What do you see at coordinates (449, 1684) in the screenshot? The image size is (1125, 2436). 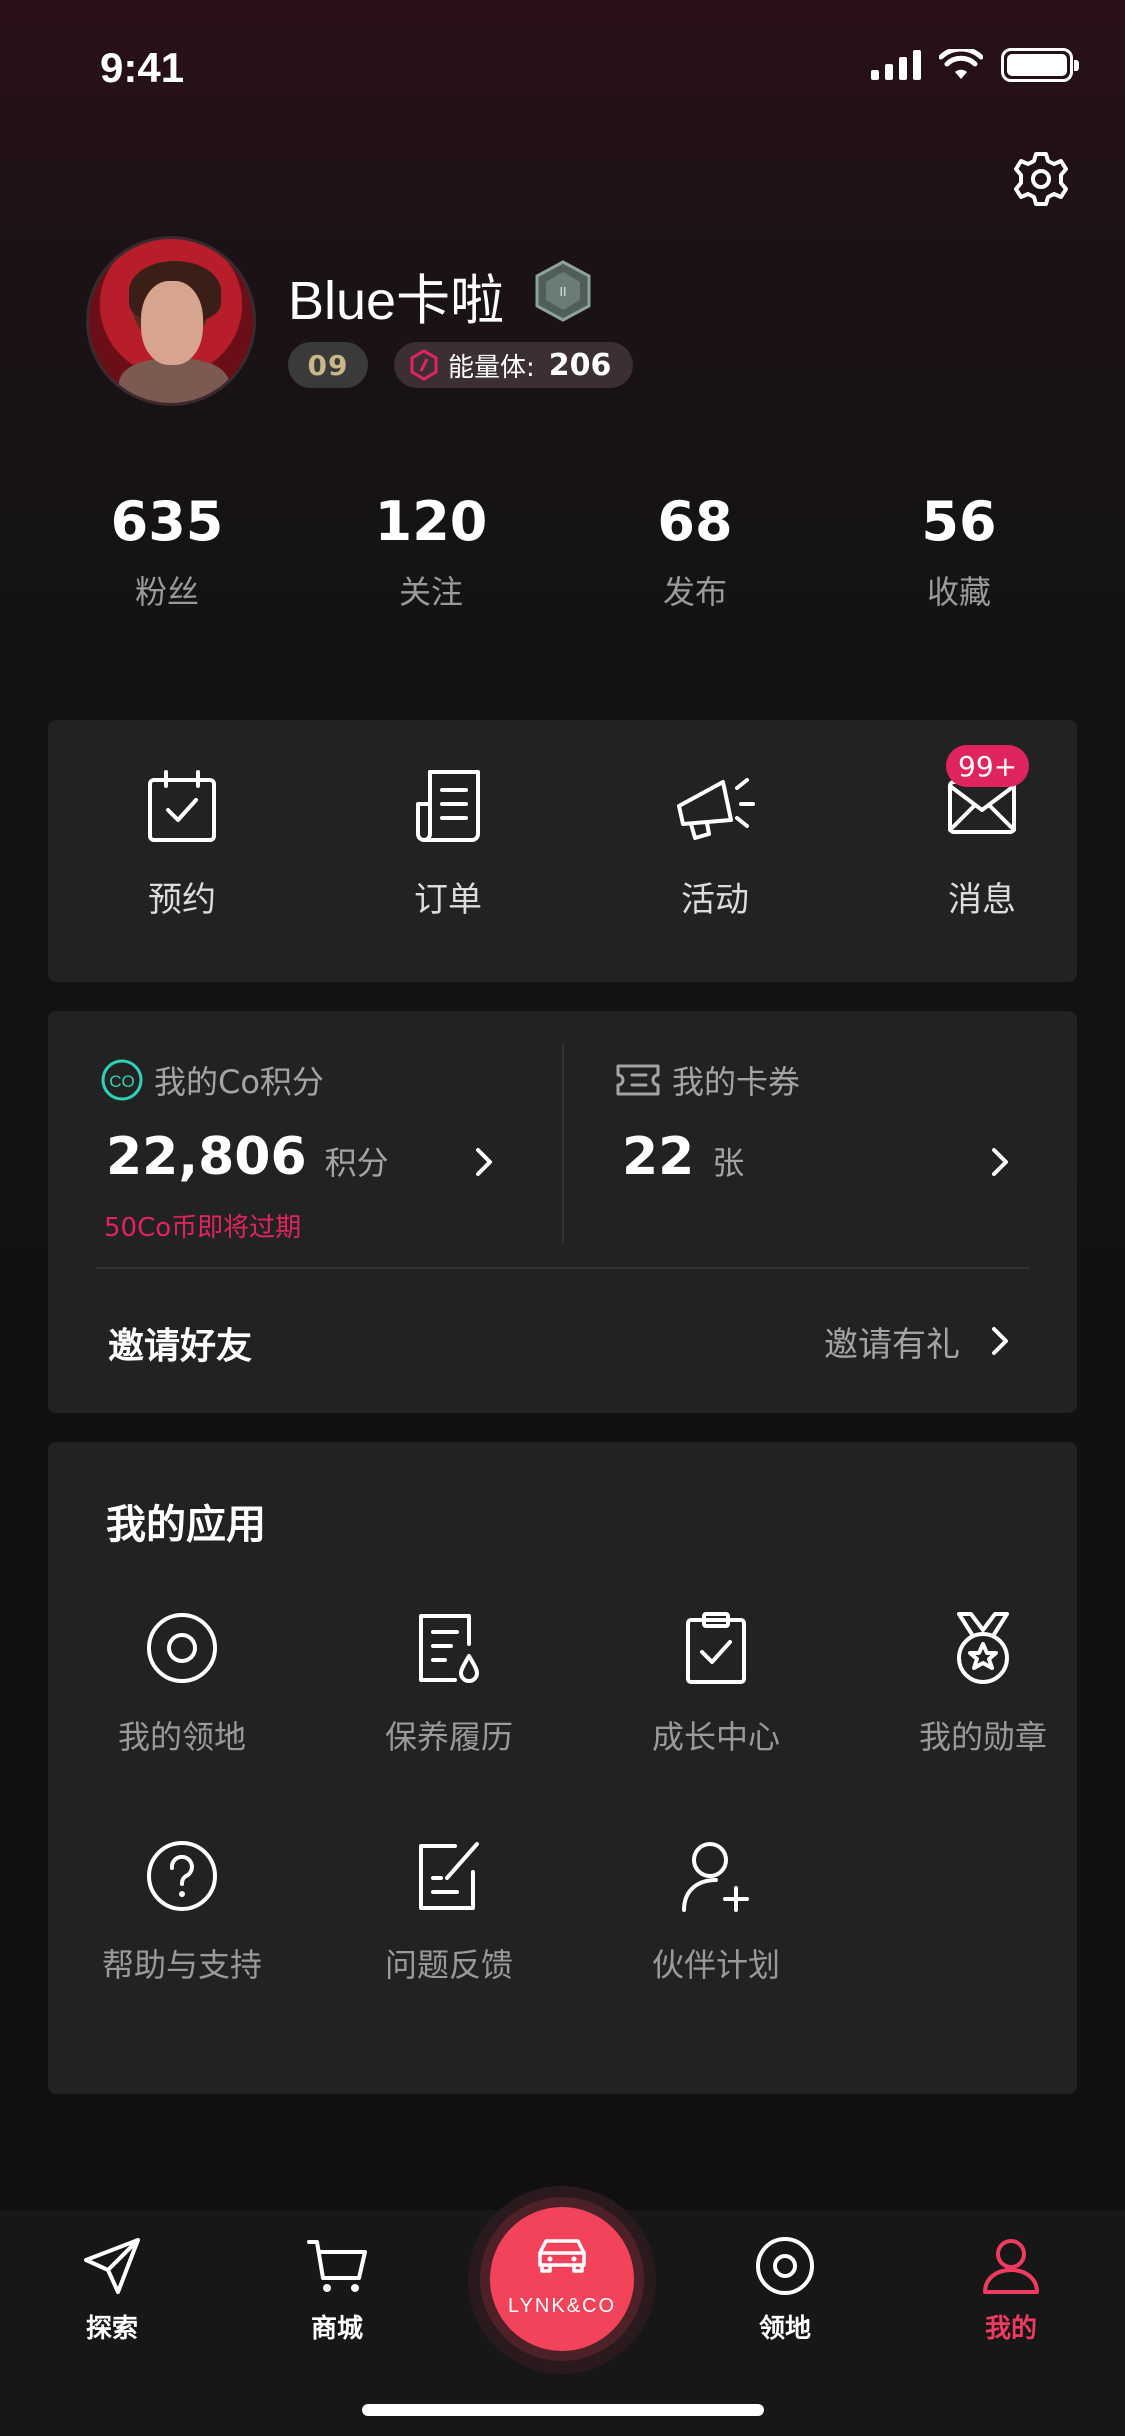 I see `app-maintenance-history: 保养履历` at bounding box center [449, 1684].